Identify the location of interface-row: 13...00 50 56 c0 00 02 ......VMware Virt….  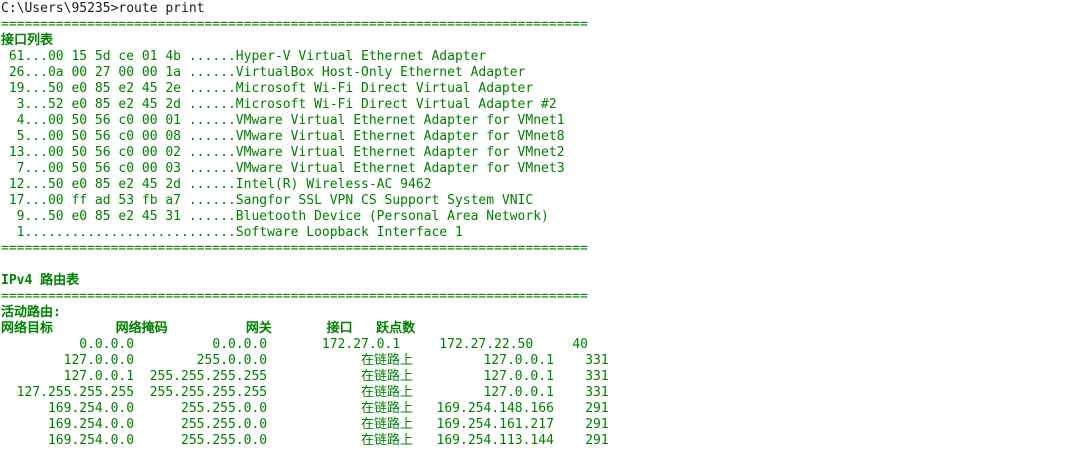
(283, 152).